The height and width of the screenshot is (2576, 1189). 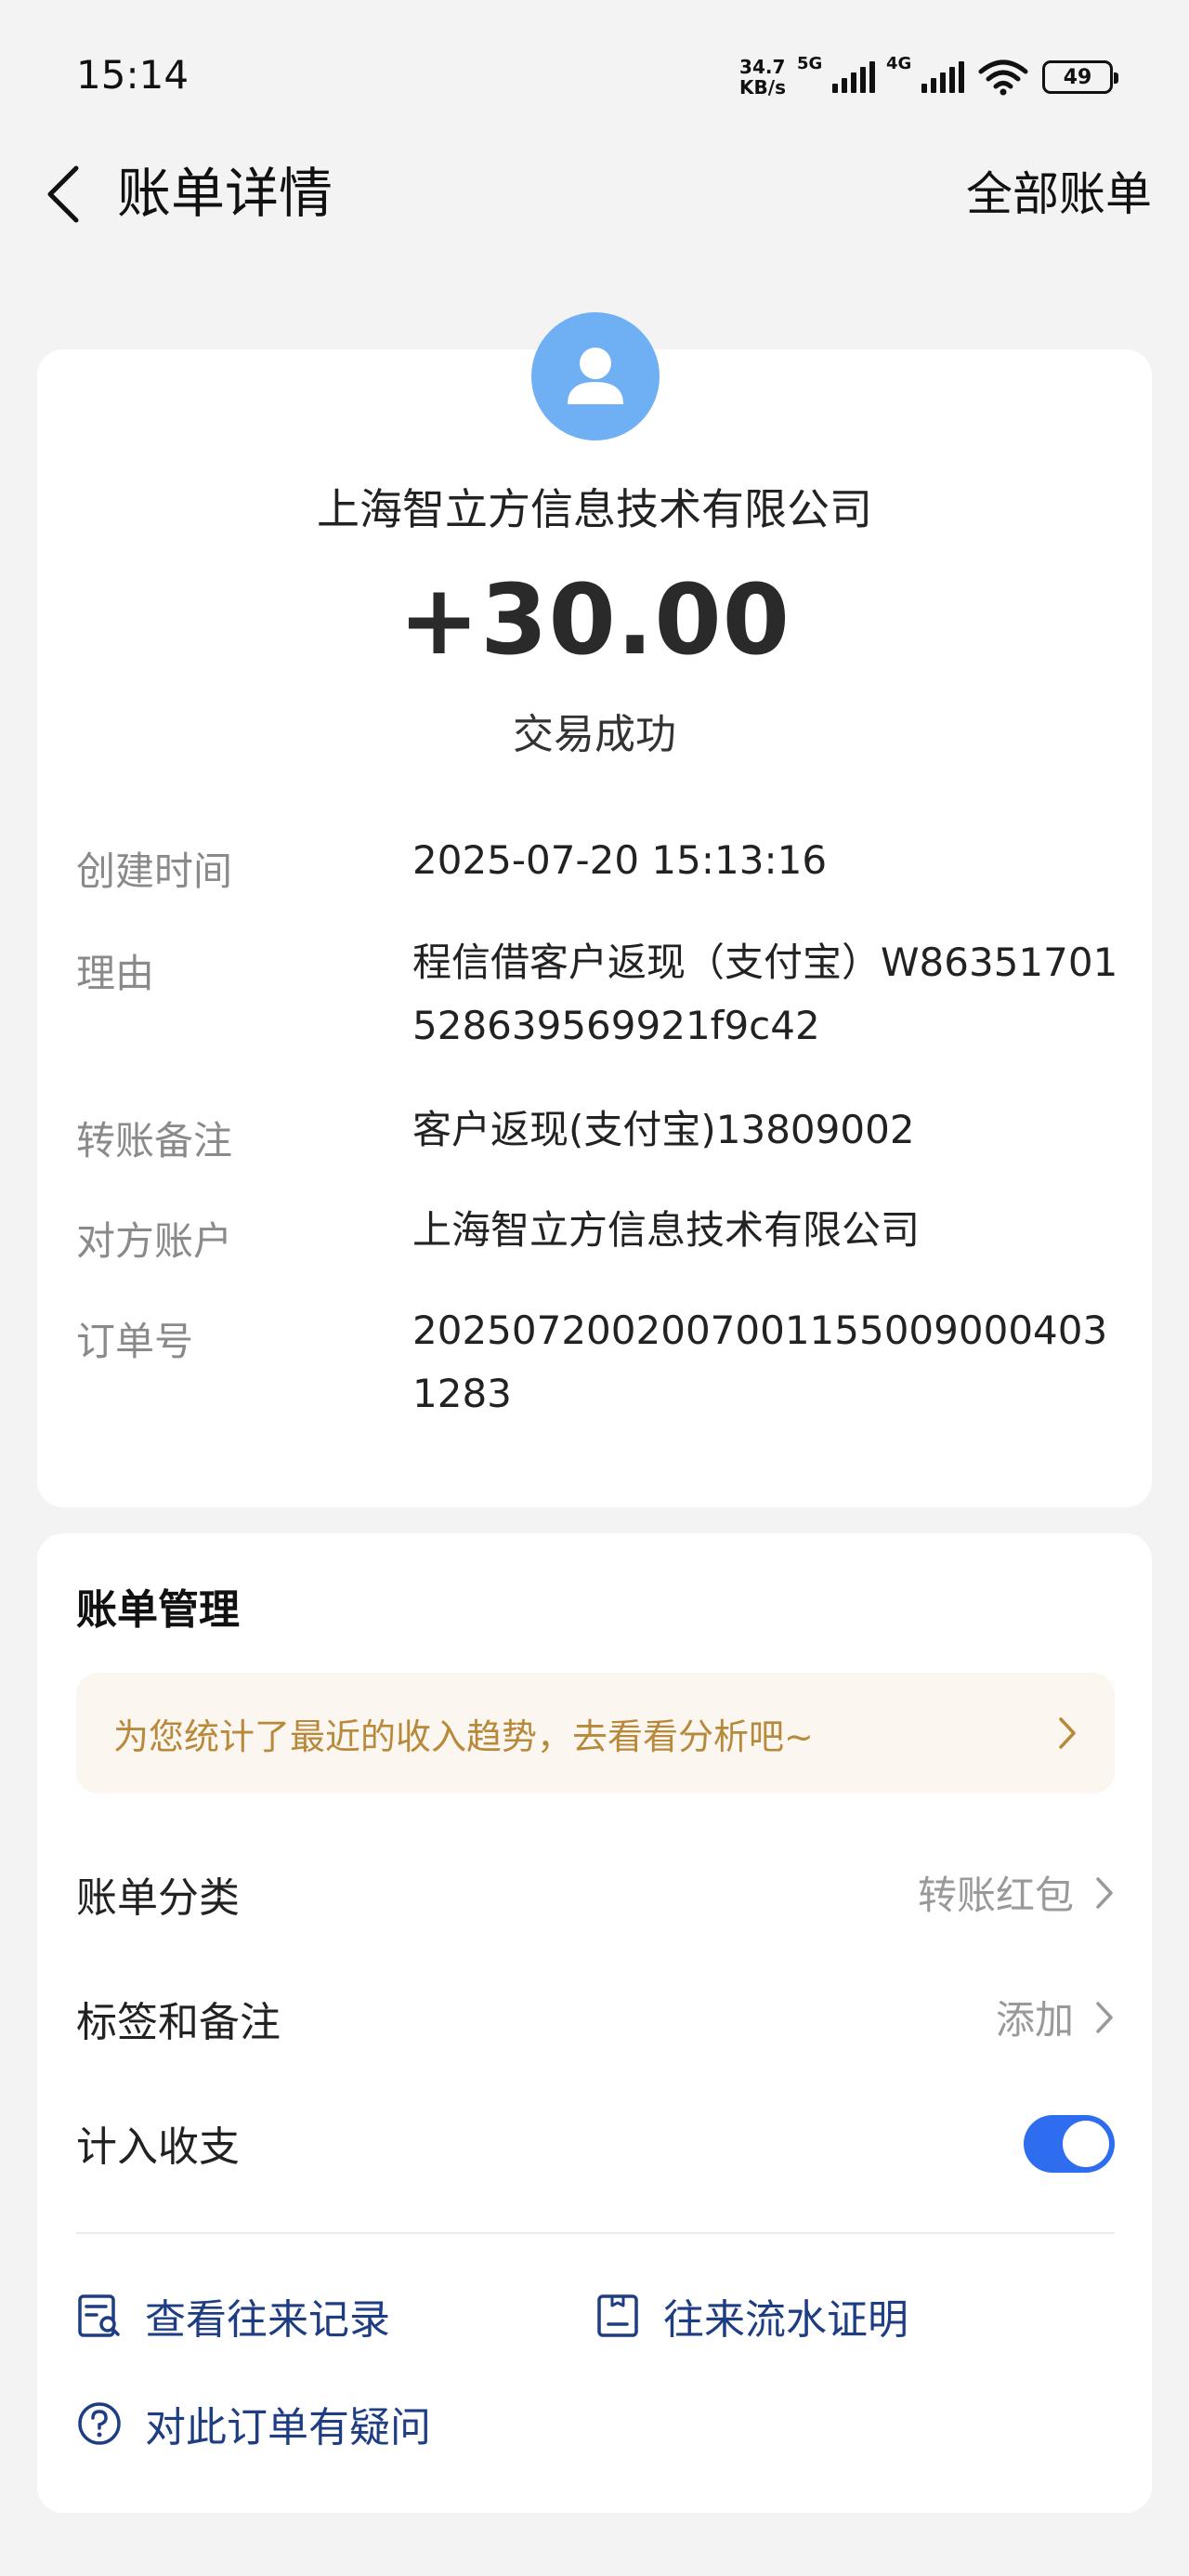 What do you see at coordinates (594, 195) in the screenshot?
I see `nav-header: 账单详情 全部账单` at bounding box center [594, 195].